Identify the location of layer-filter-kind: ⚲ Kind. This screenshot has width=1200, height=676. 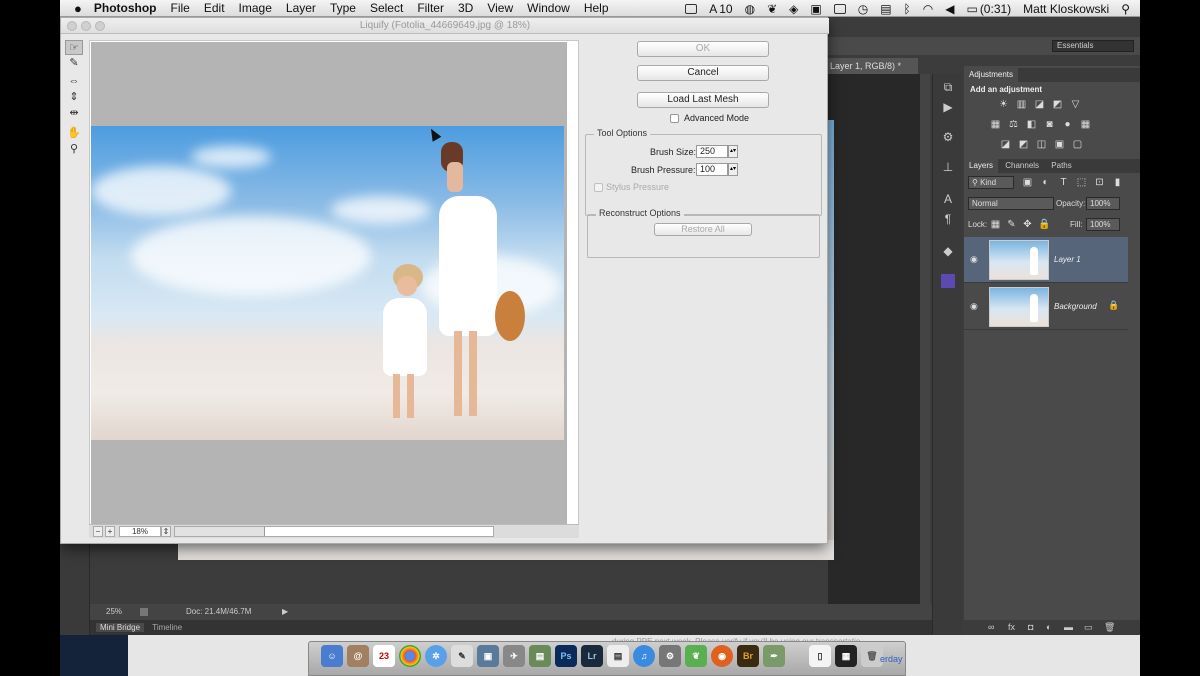
(991, 182).